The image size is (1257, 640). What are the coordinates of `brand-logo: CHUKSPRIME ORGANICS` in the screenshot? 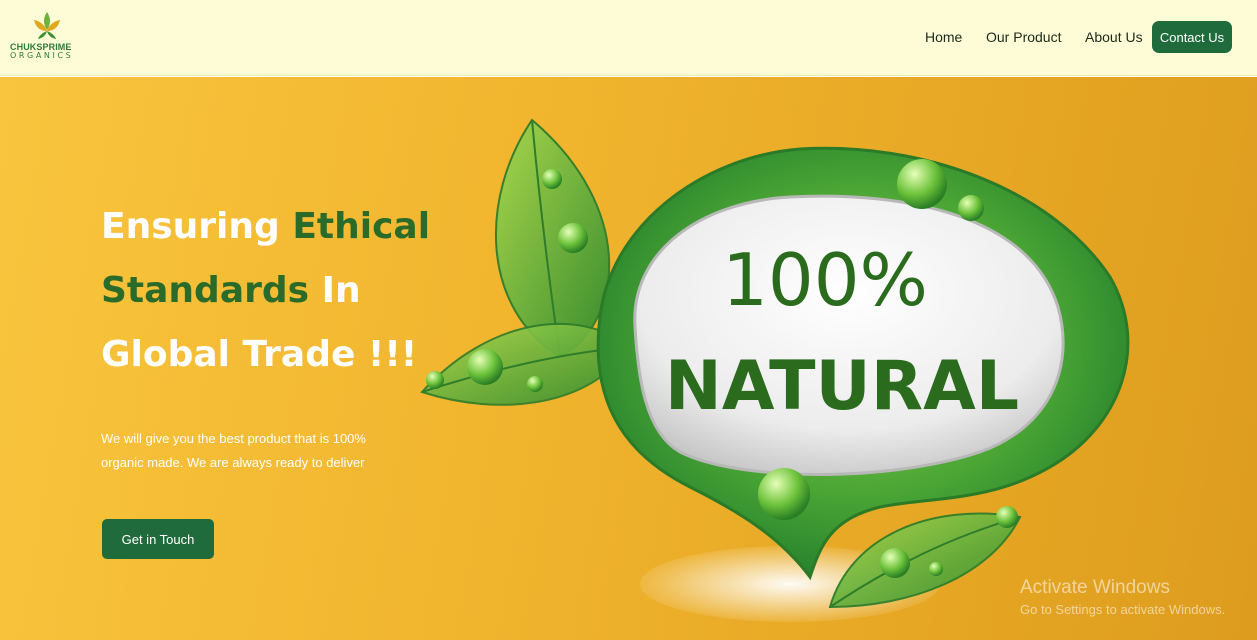 It's located at (46, 36).